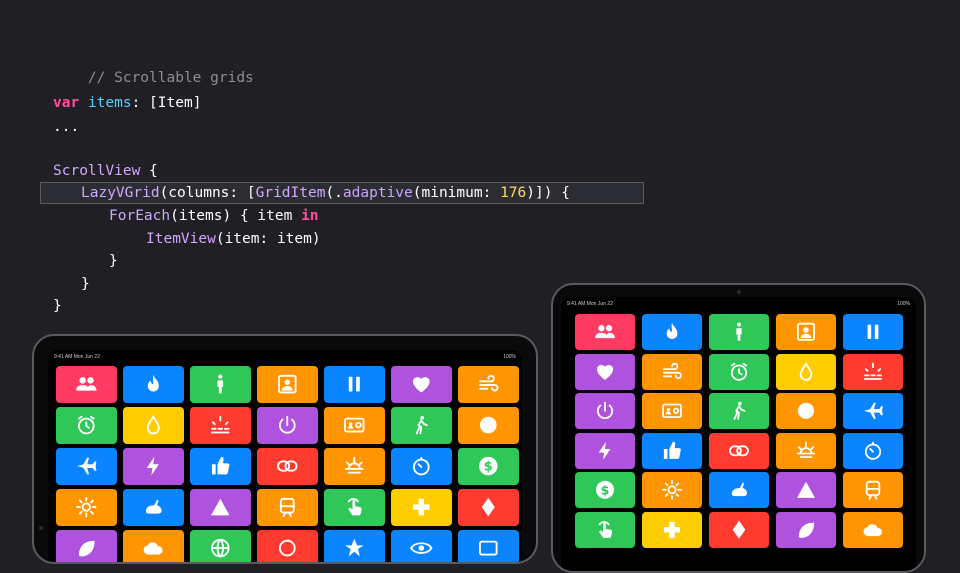  Describe the element at coordinates (66, 103) in the screenshot. I see `code-keyword: var` at that location.